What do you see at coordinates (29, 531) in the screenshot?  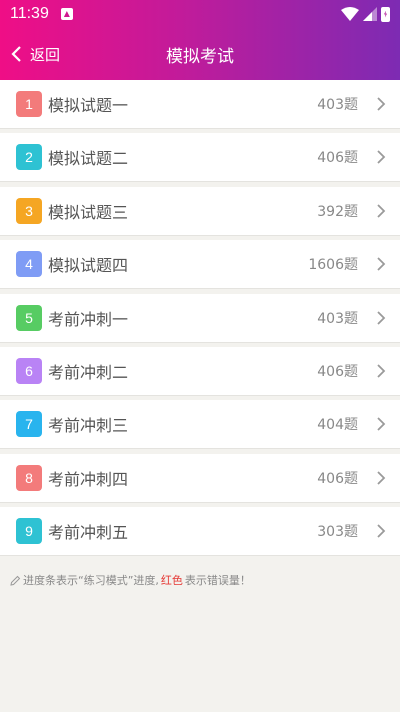 I see `number-badge: 9` at bounding box center [29, 531].